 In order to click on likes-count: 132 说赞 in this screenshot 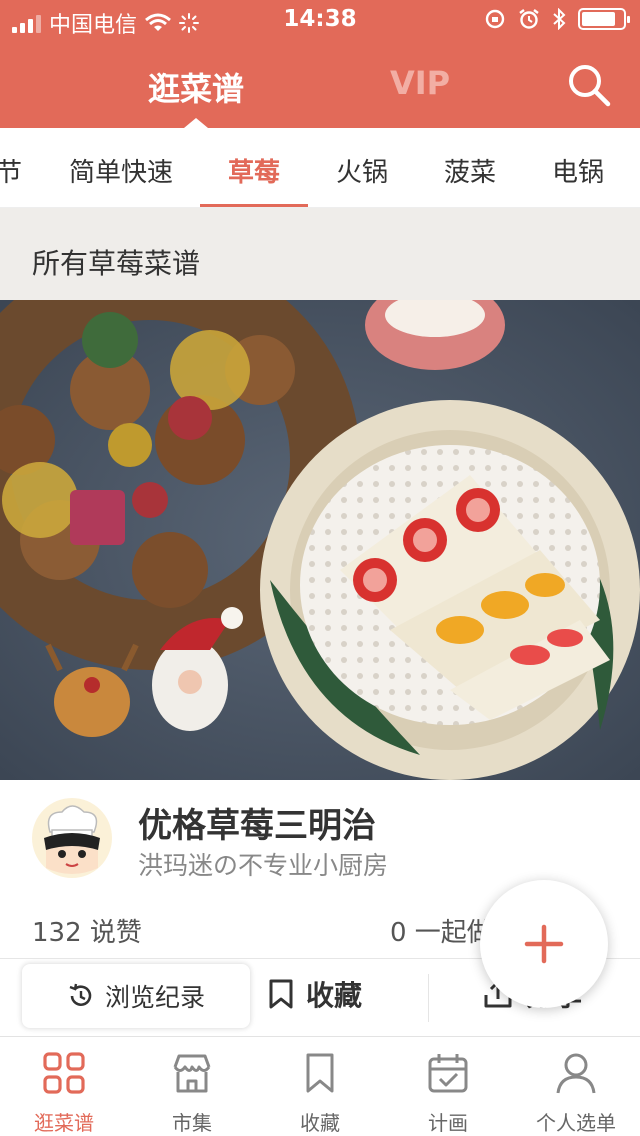, I will do `click(87, 933)`.